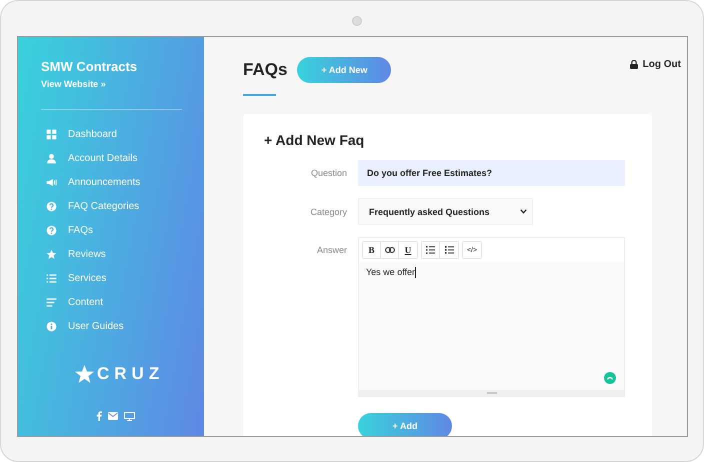  Describe the element at coordinates (89, 158) in the screenshot. I see `sidebar-item: Account Details` at that location.